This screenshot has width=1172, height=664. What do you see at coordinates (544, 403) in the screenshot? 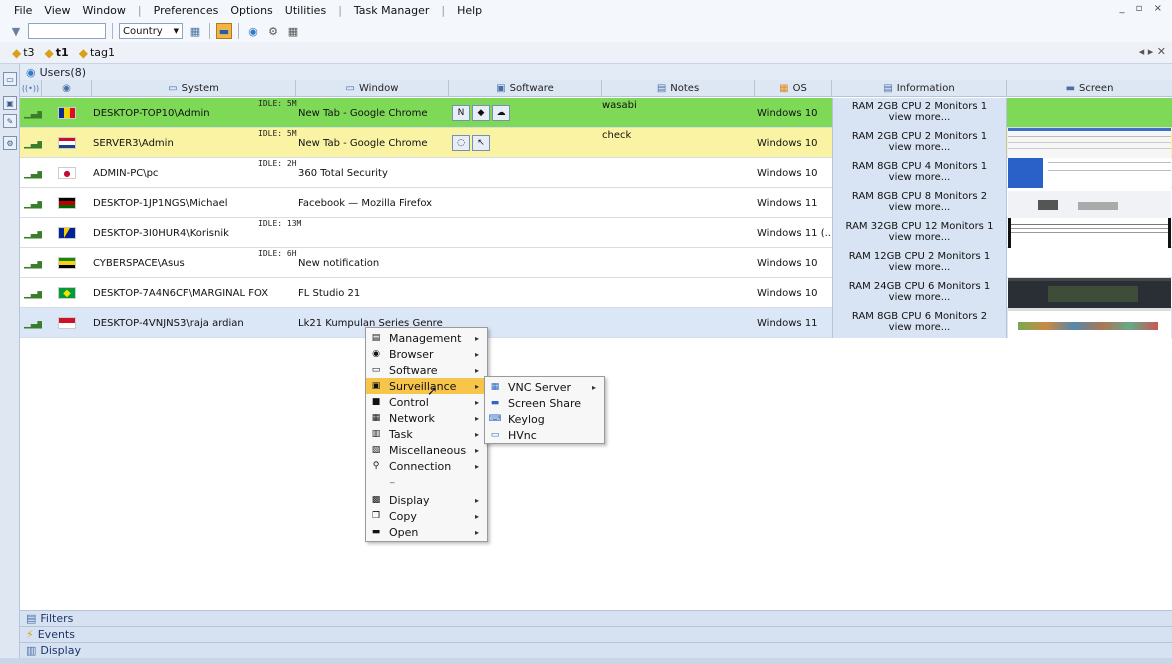
I see `submenu-item-screen-share: ▬ Screen Share` at bounding box center [544, 403].